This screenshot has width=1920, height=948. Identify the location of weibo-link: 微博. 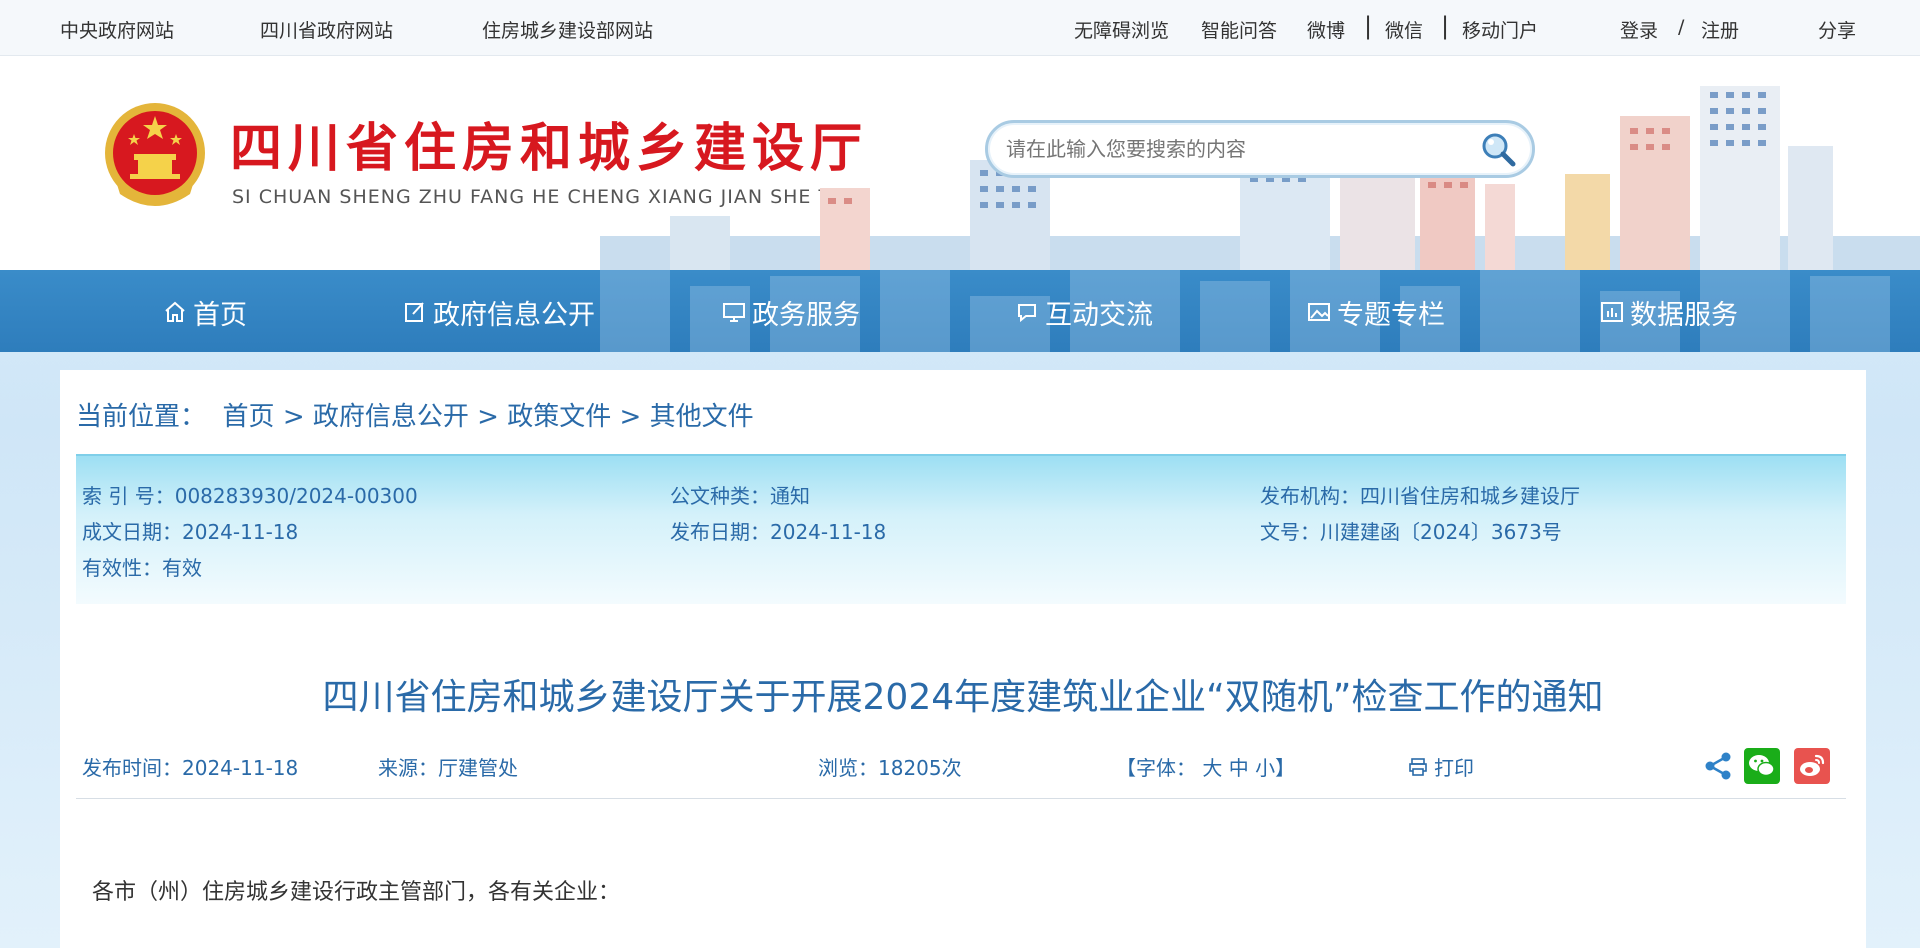
(1326, 29).